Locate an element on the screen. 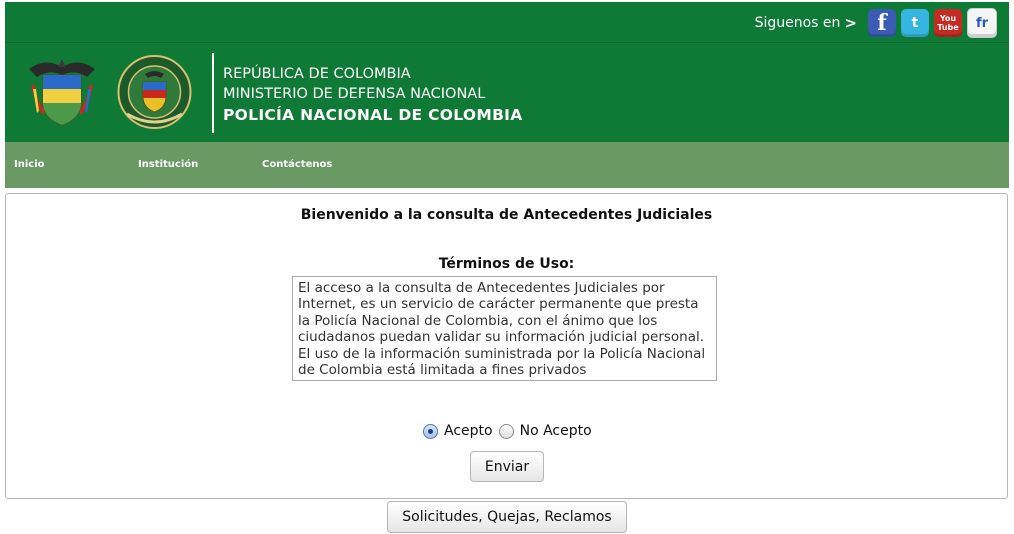  top-bar: Siguenos en > f t You Tube fr is located at coordinates (507, 22).